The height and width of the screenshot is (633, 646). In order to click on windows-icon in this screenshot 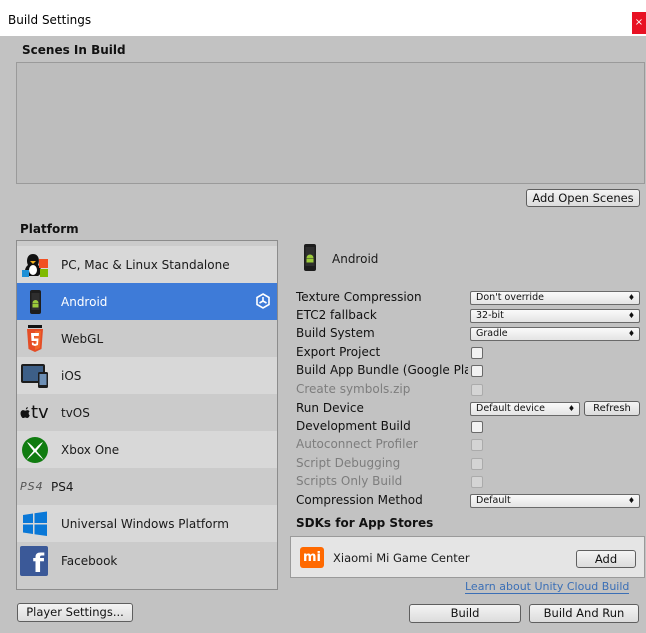, I will do `click(35, 523)`.